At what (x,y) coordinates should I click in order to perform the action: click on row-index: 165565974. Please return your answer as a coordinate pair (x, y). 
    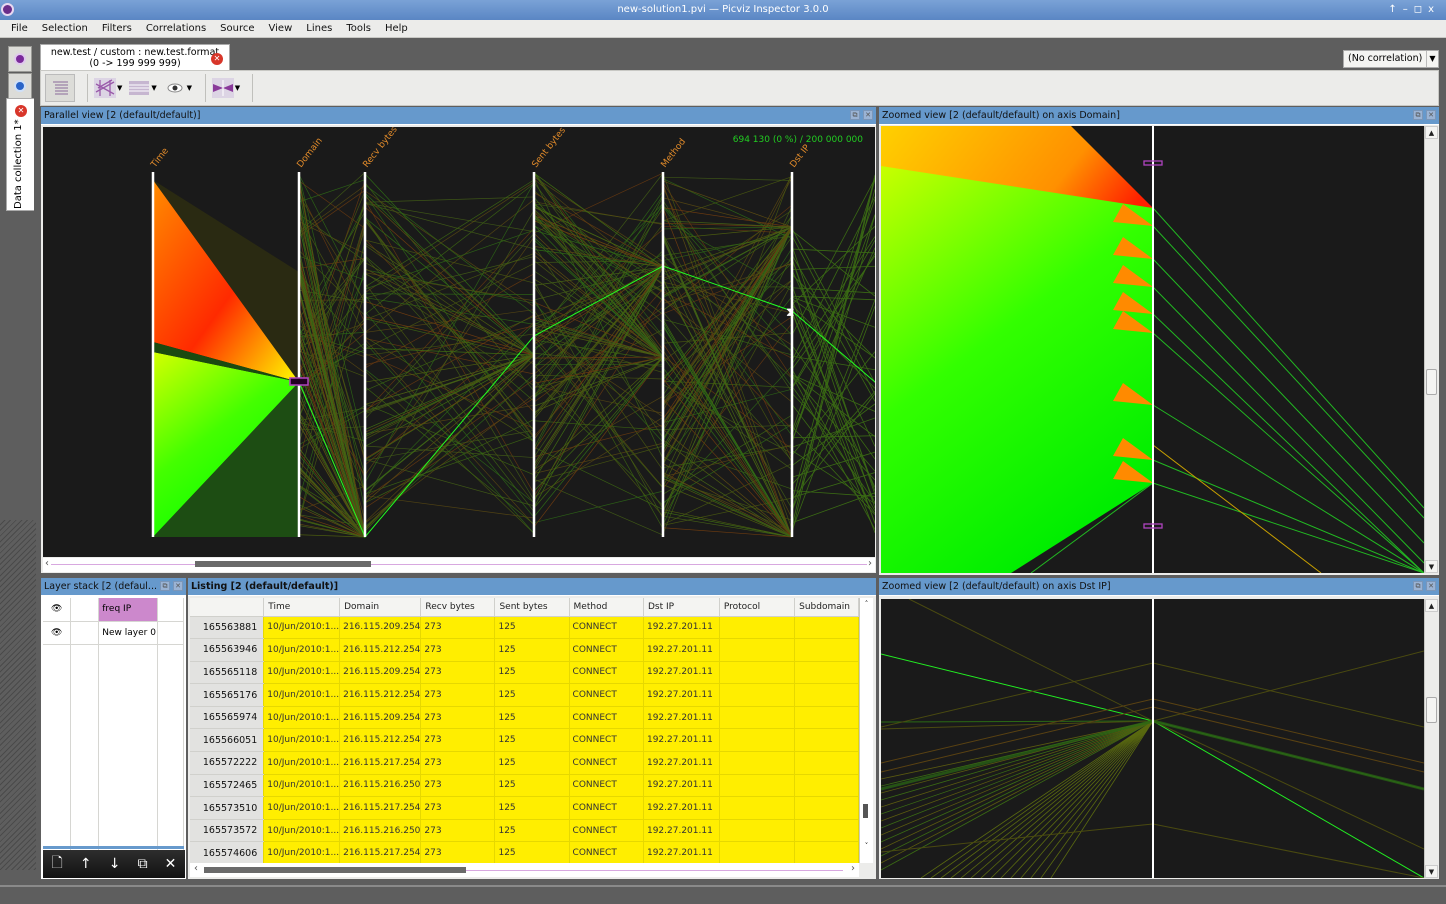
    Looking at the image, I should click on (227, 718).